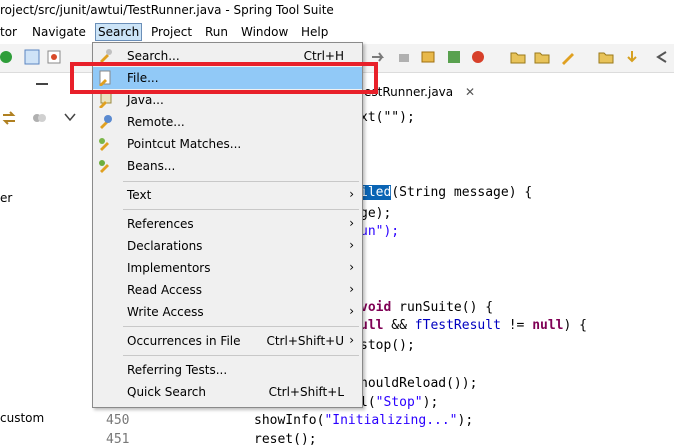  I want to click on run-icon, so click(8, 57).